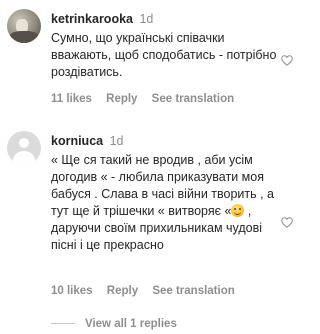 The image size is (320, 334). I want to click on replies-divider, so click(63, 324).